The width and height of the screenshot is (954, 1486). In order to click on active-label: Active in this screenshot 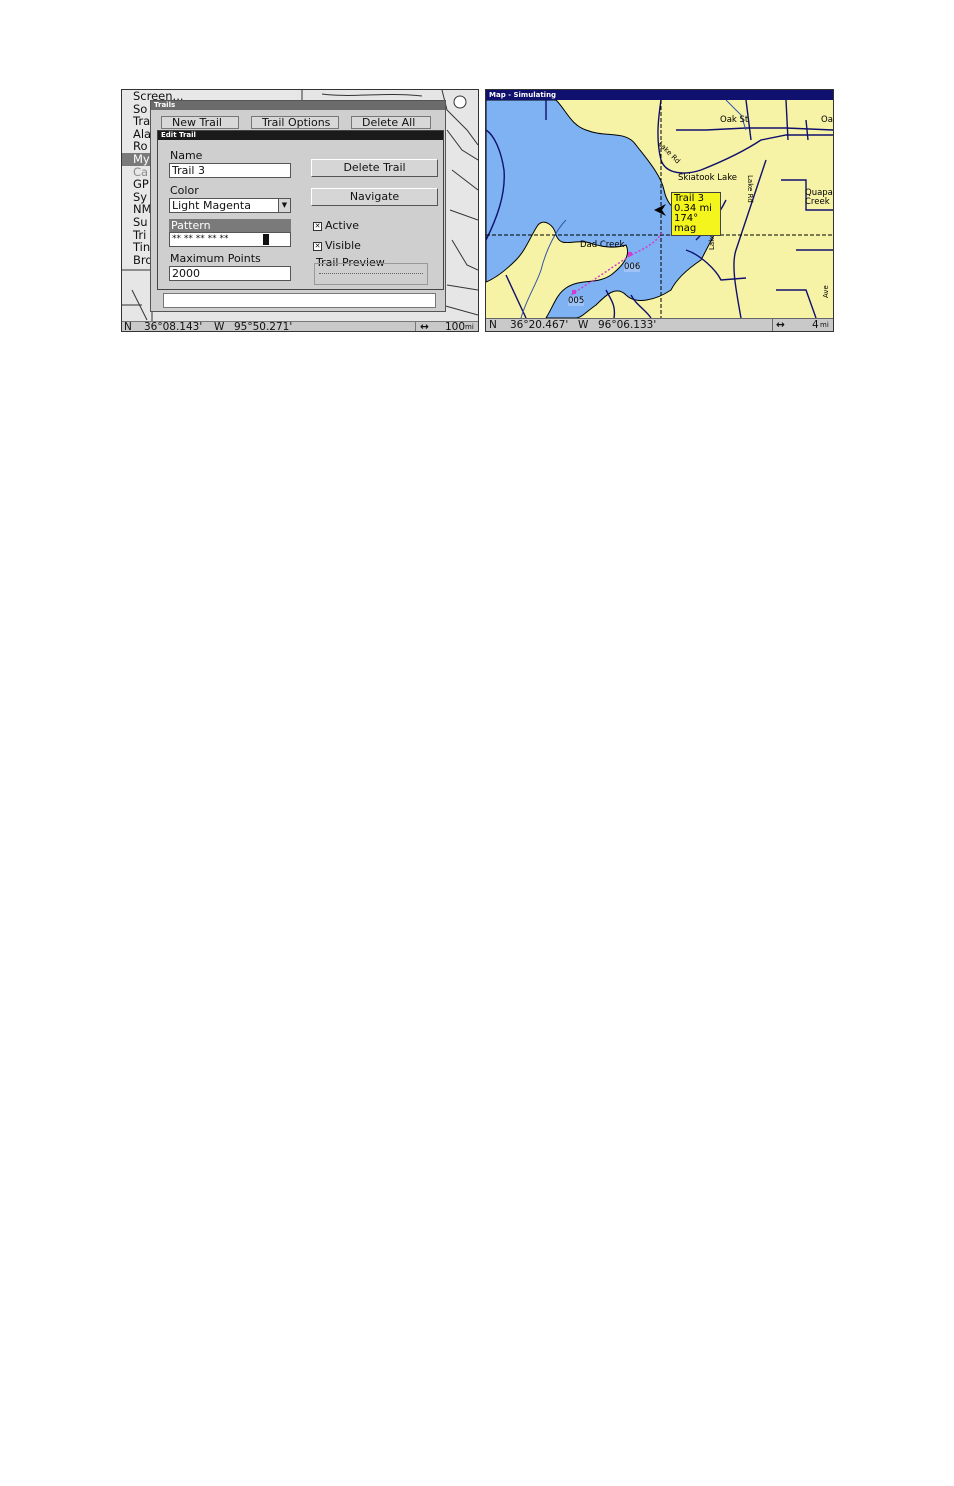, I will do `click(342, 225)`.